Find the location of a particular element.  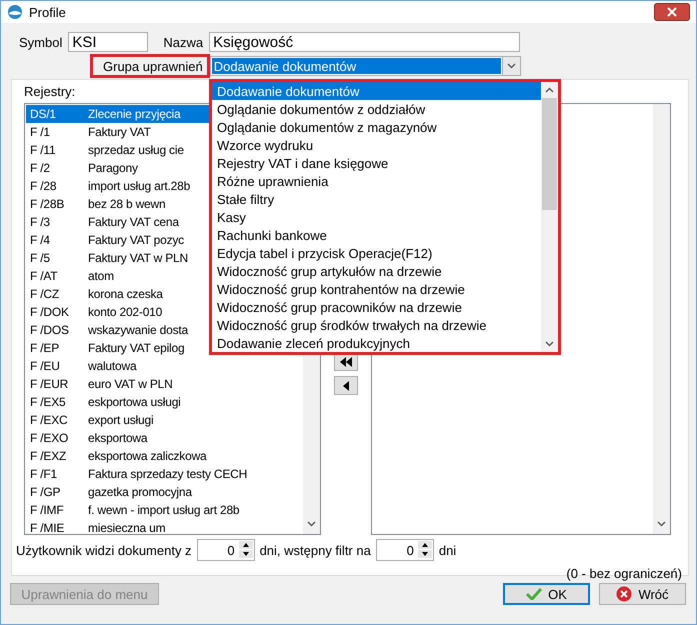

back-button: Wróć is located at coordinates (642, 594).